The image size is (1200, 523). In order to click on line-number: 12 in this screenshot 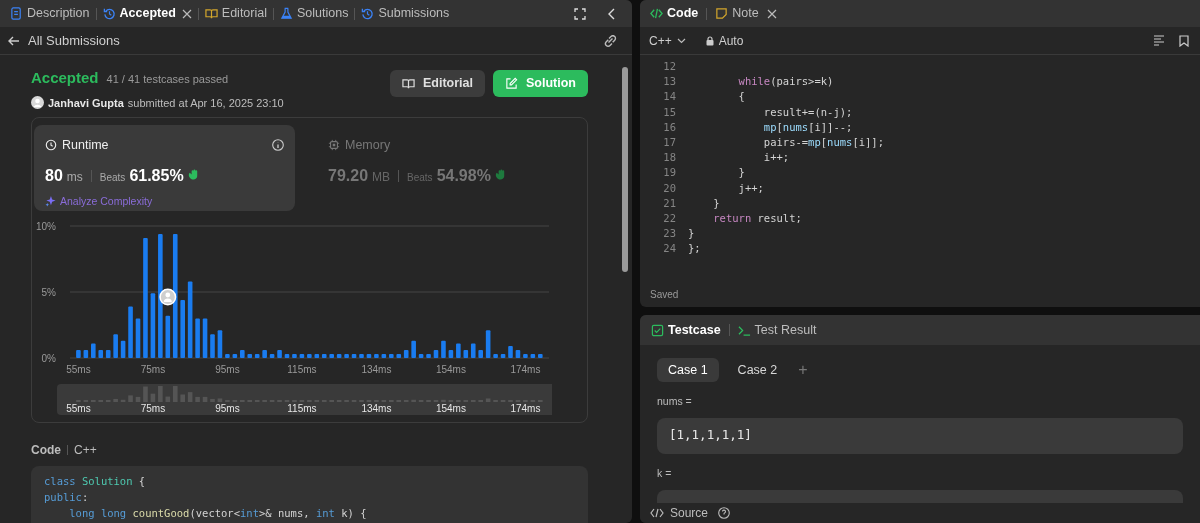, I will do `click(669, 66)`.